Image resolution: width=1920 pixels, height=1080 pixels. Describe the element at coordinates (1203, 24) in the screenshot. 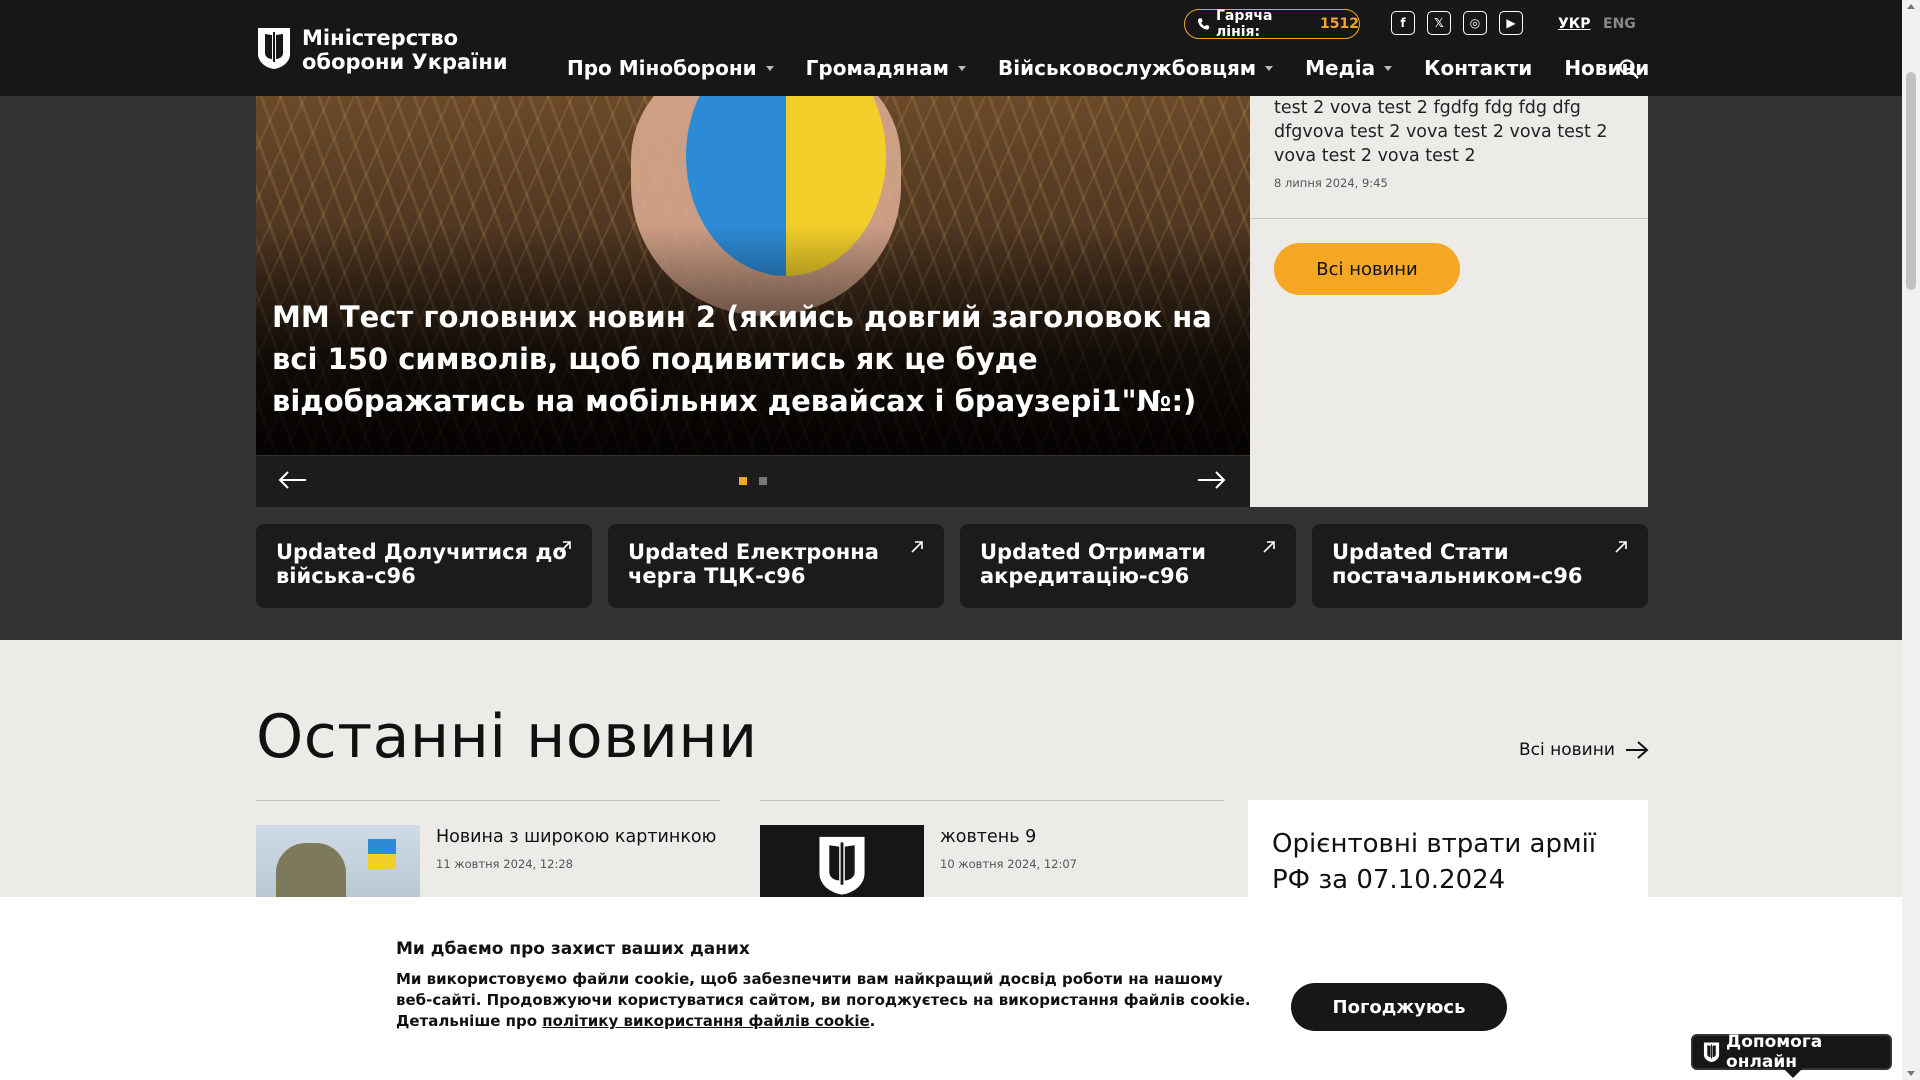

I see `phone-icon` at that location.